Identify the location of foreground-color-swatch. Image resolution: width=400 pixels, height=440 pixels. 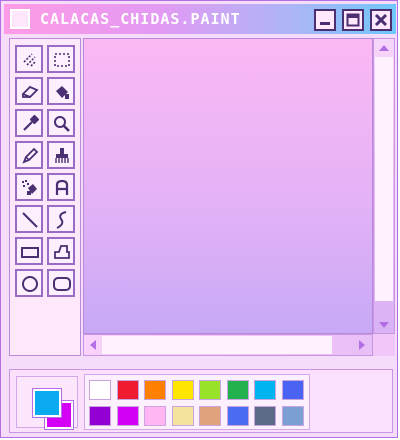
(47, 403).